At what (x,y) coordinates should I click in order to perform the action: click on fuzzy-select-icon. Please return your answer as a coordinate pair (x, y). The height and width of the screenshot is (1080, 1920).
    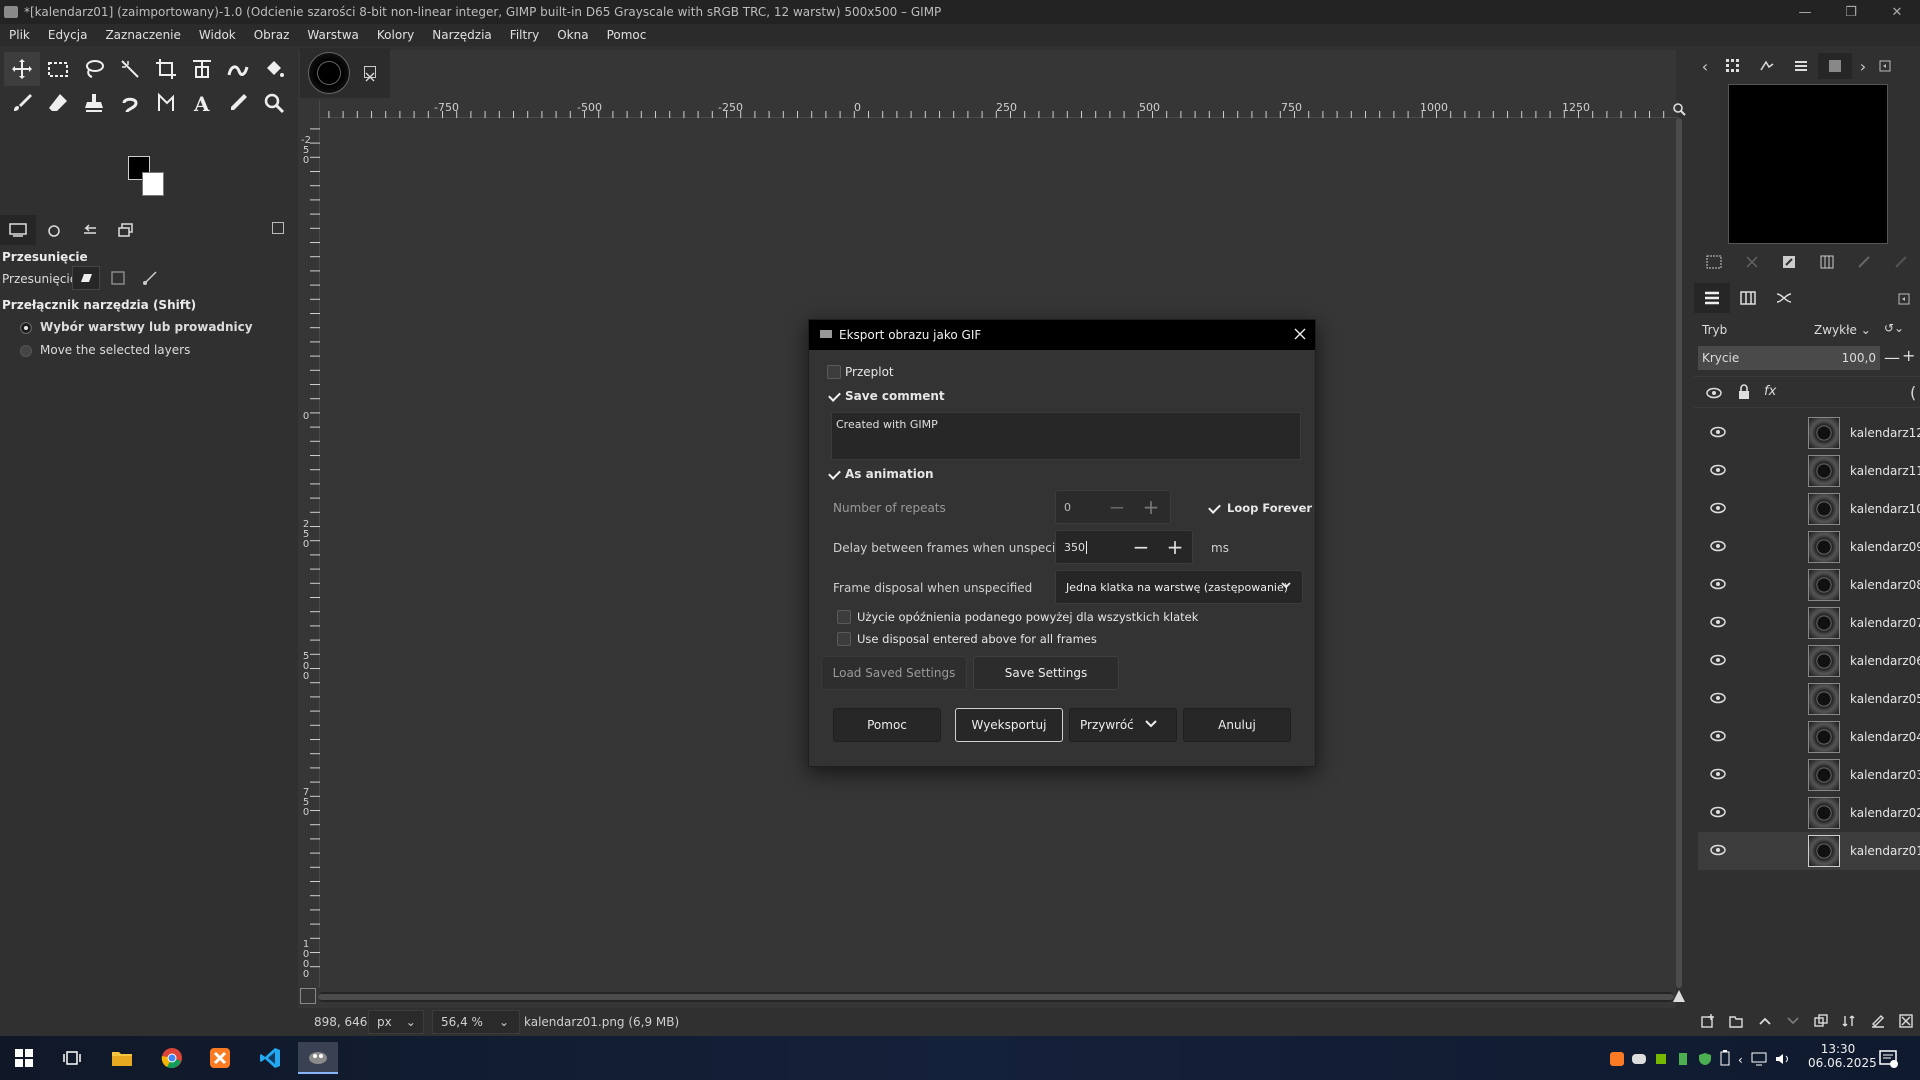
    Looking at the image, I should click on (130, 69).